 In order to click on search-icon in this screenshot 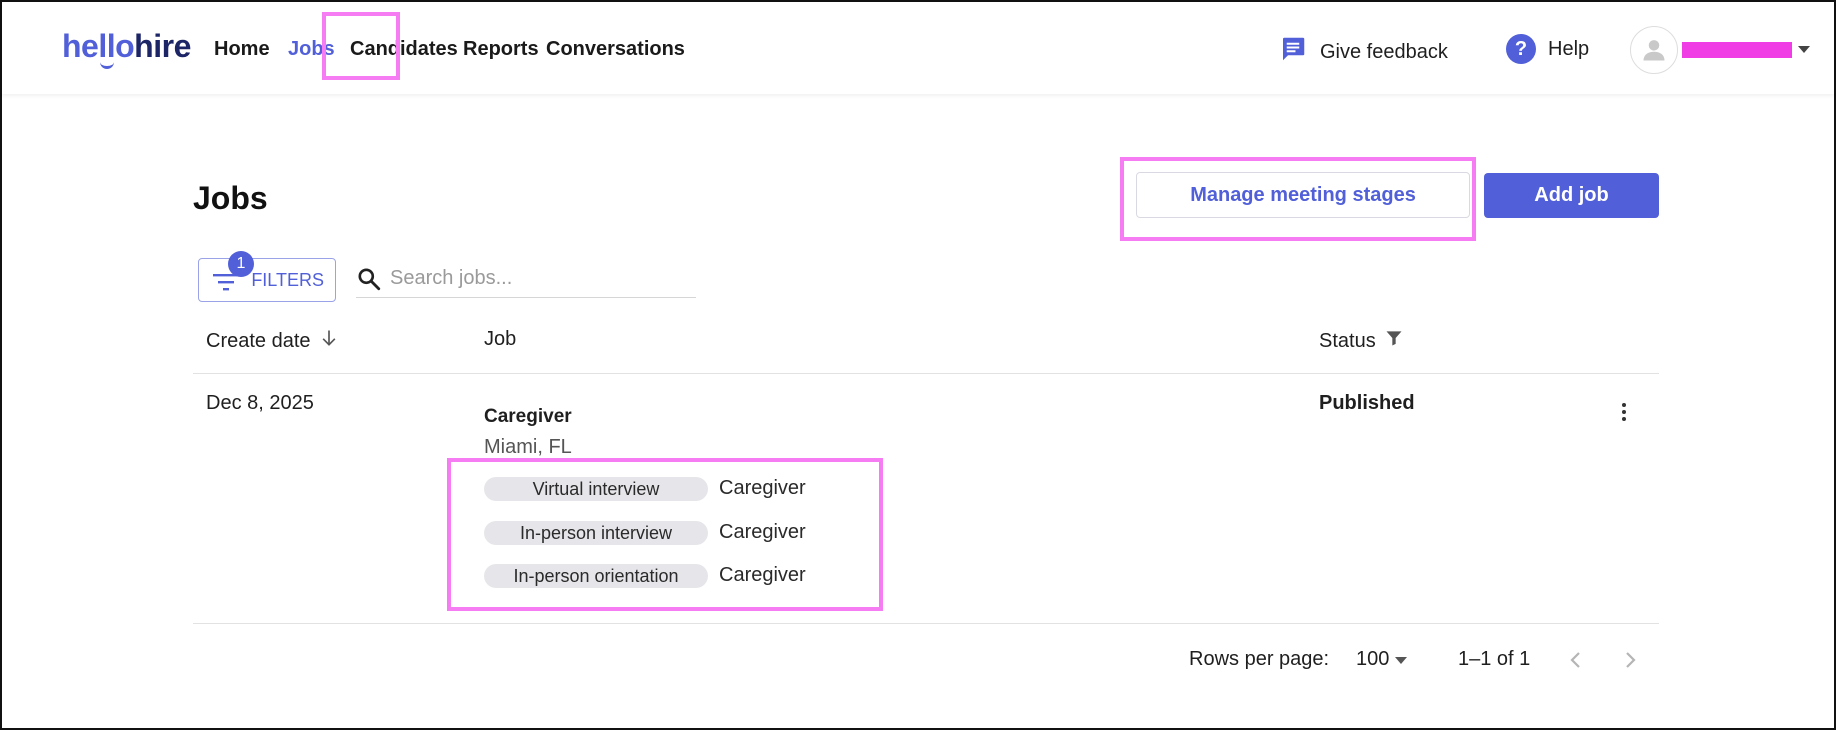, I will do `click(369, 281)`.